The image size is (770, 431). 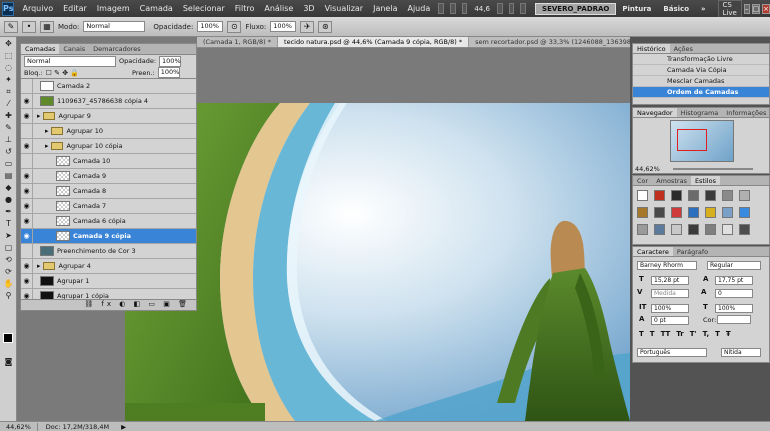 I want to click on workspace-pintura: Pintura, so click(x=636, y=9).